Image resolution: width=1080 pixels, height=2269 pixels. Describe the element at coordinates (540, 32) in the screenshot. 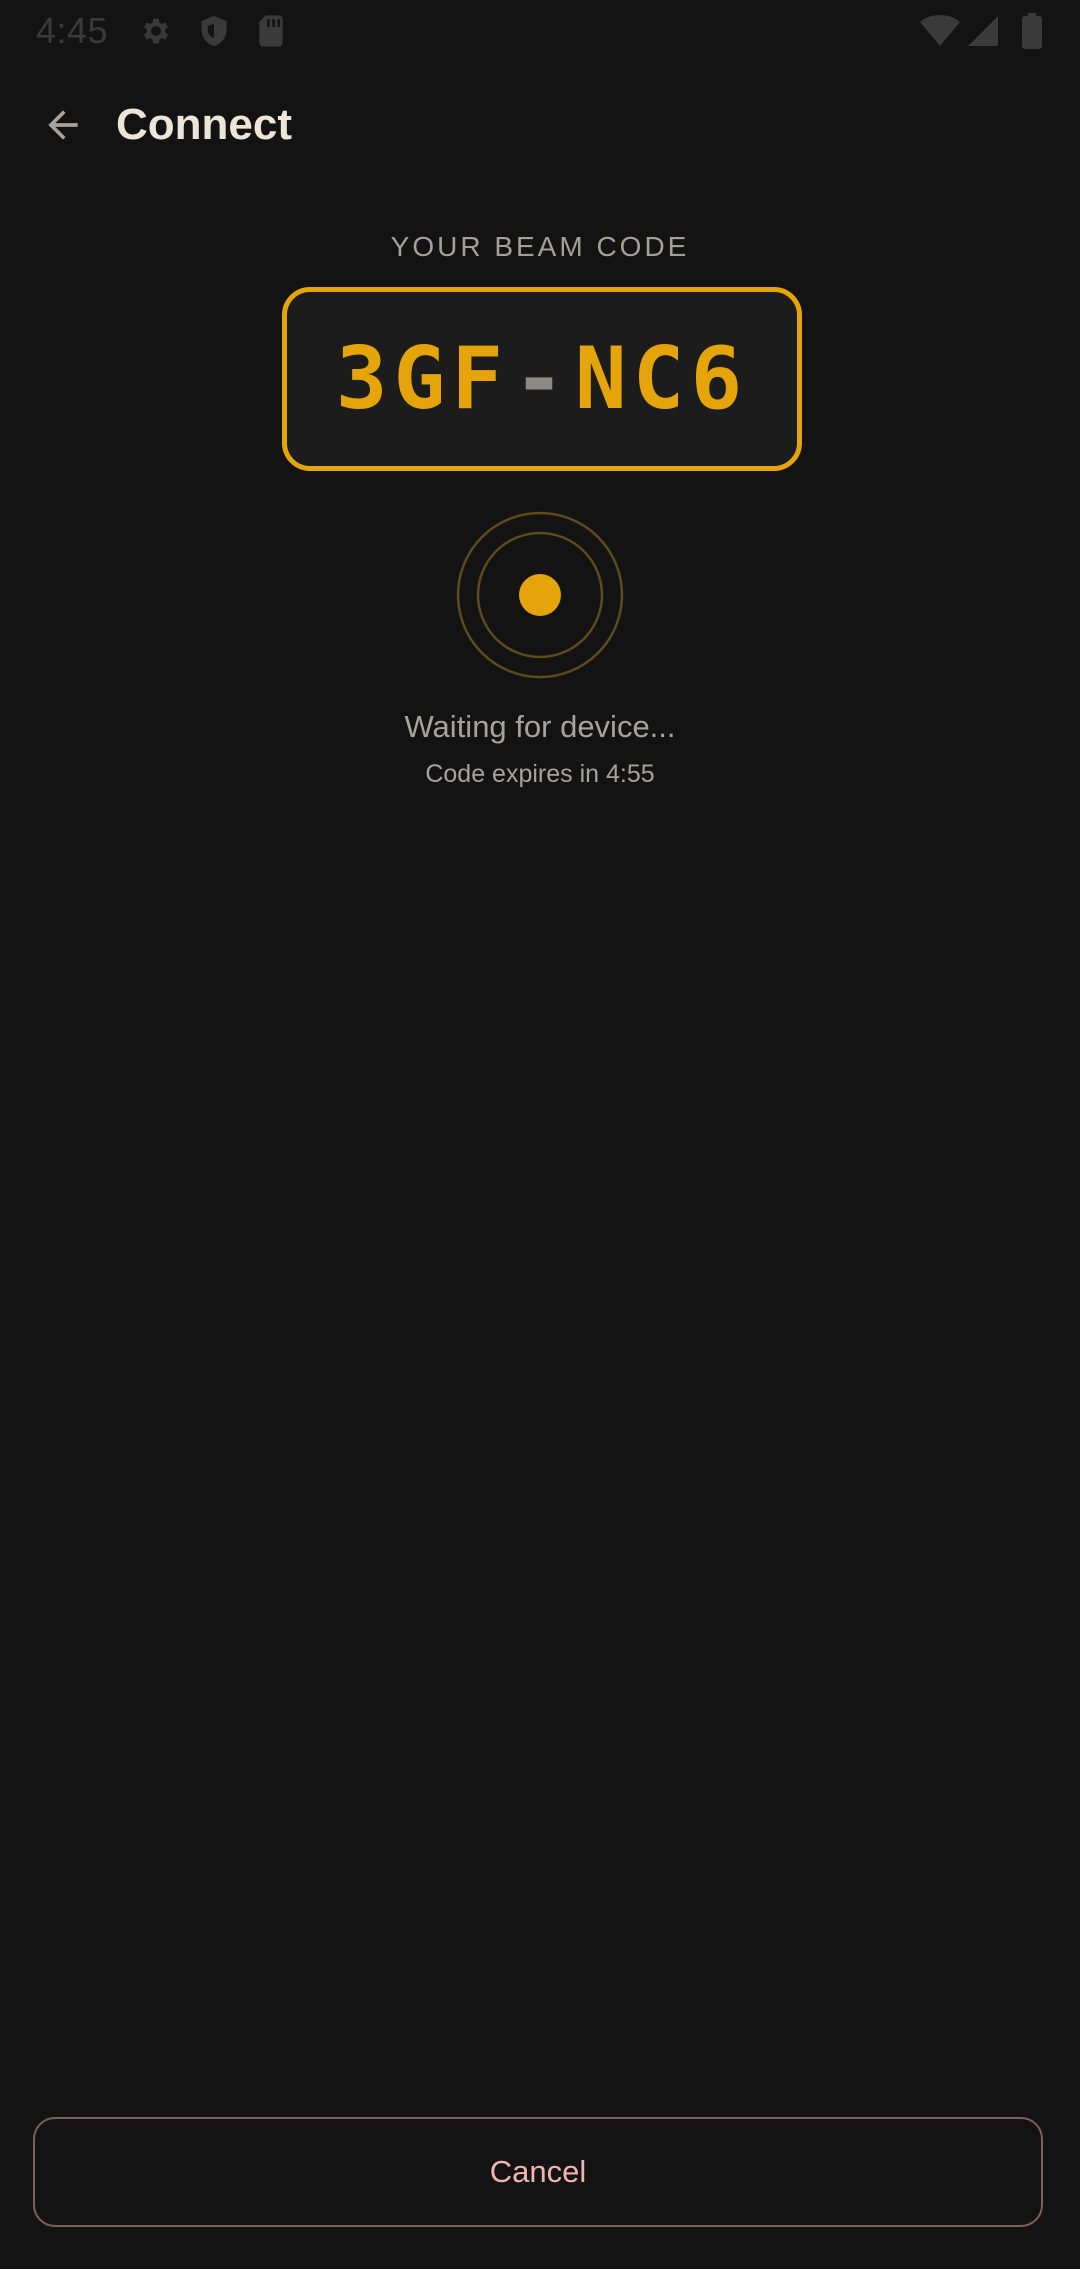

I see `status-bar: 4:45` at that location.